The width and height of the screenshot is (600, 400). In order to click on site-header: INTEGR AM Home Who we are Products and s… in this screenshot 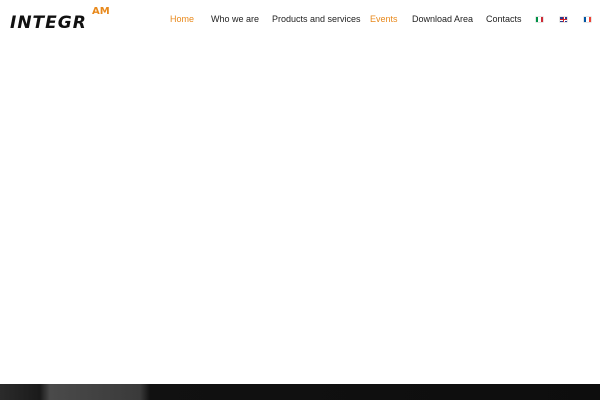, I will do `click(300, 20)`.